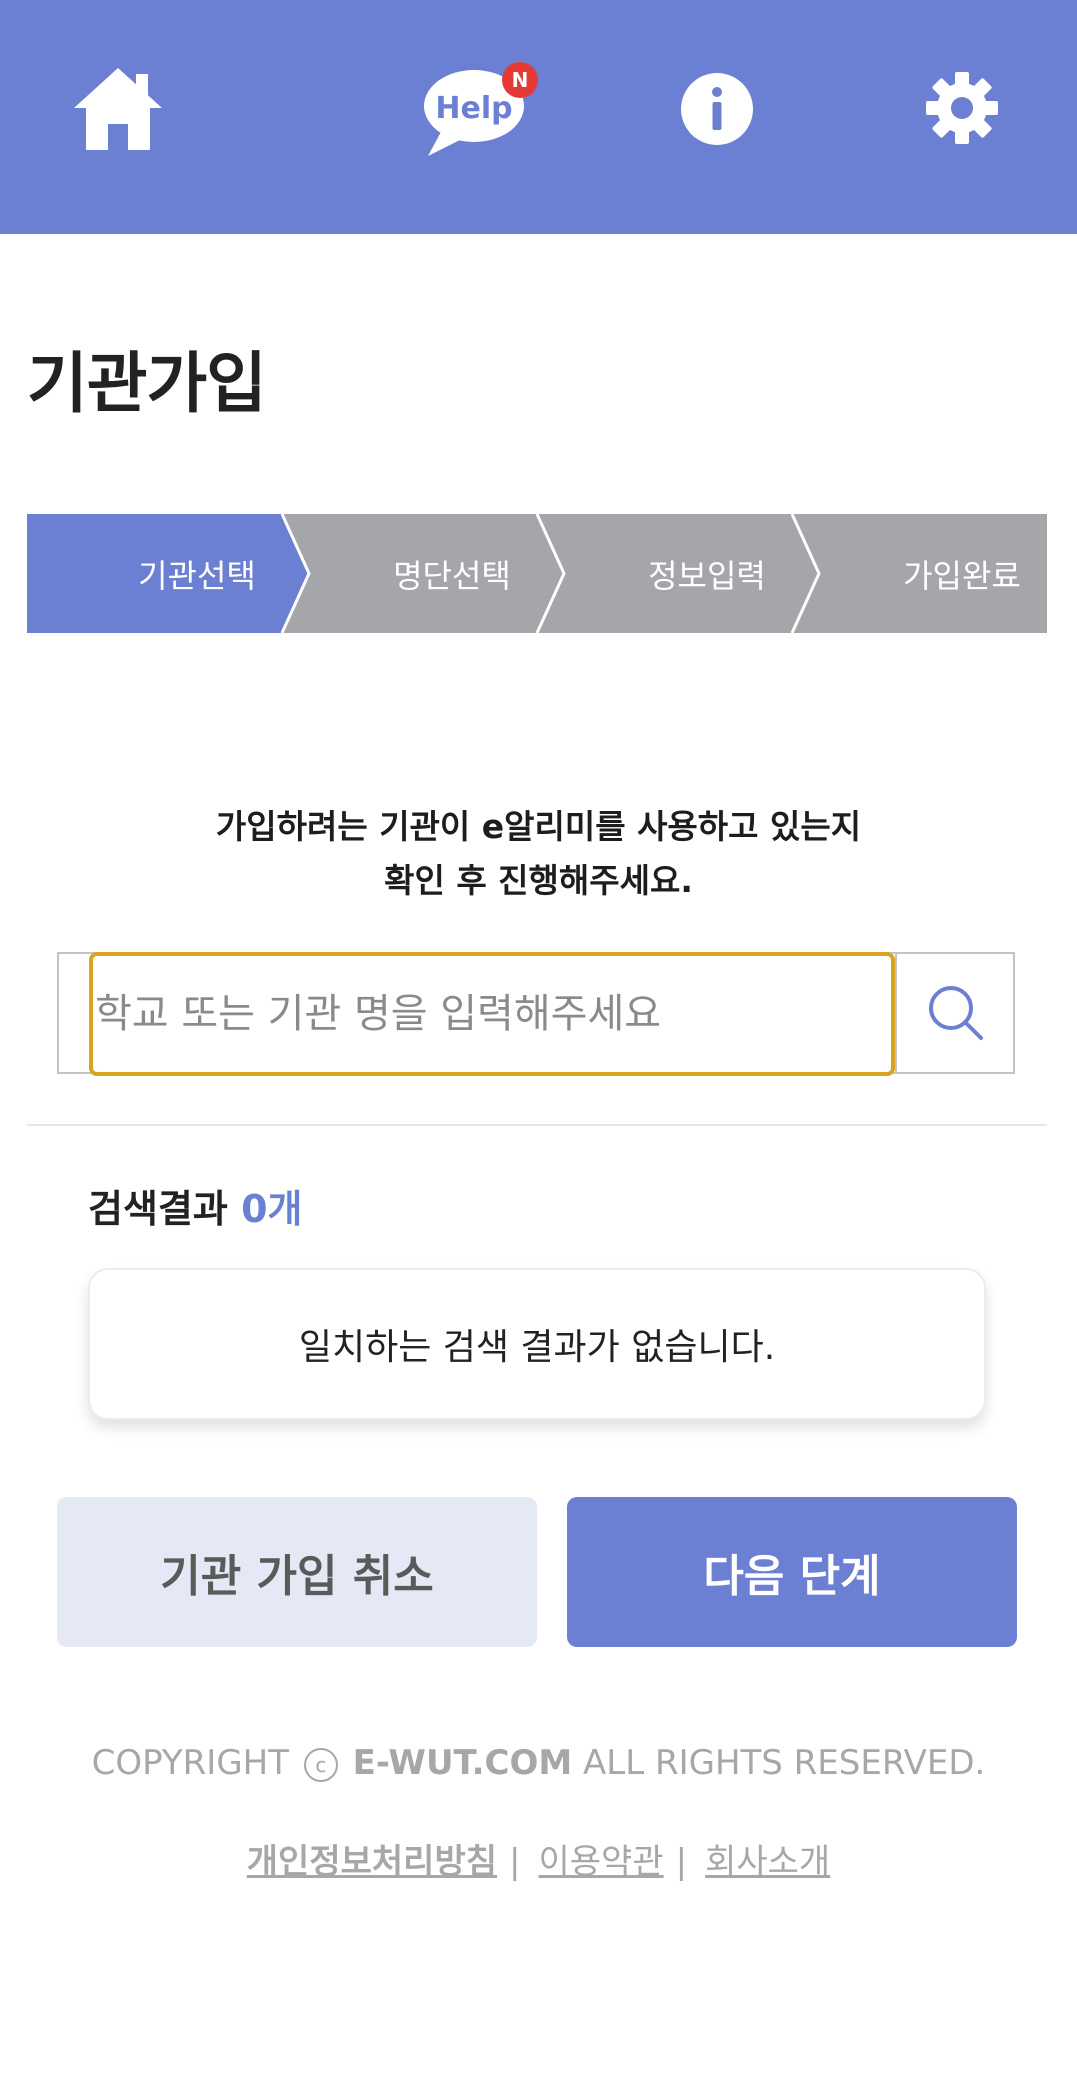  I want to click on empty-result-message: 일치하는 검색 결과가 없습니다., so click(537, 1347).